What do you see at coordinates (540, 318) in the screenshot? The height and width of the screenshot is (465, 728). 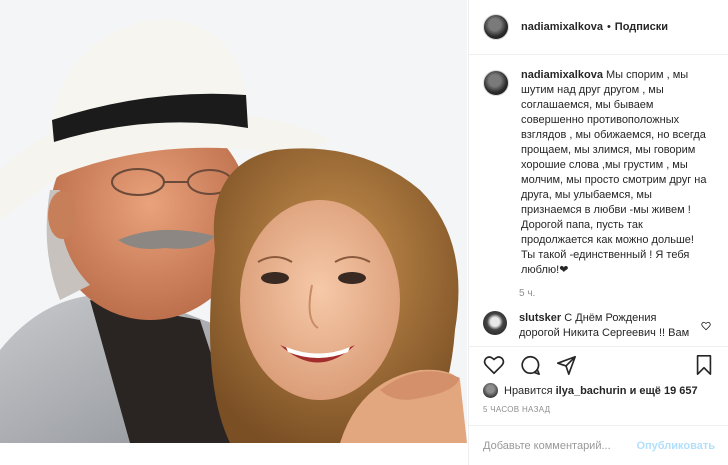 I see `commenter-username: slutsker` at bounding box center [540, 318].